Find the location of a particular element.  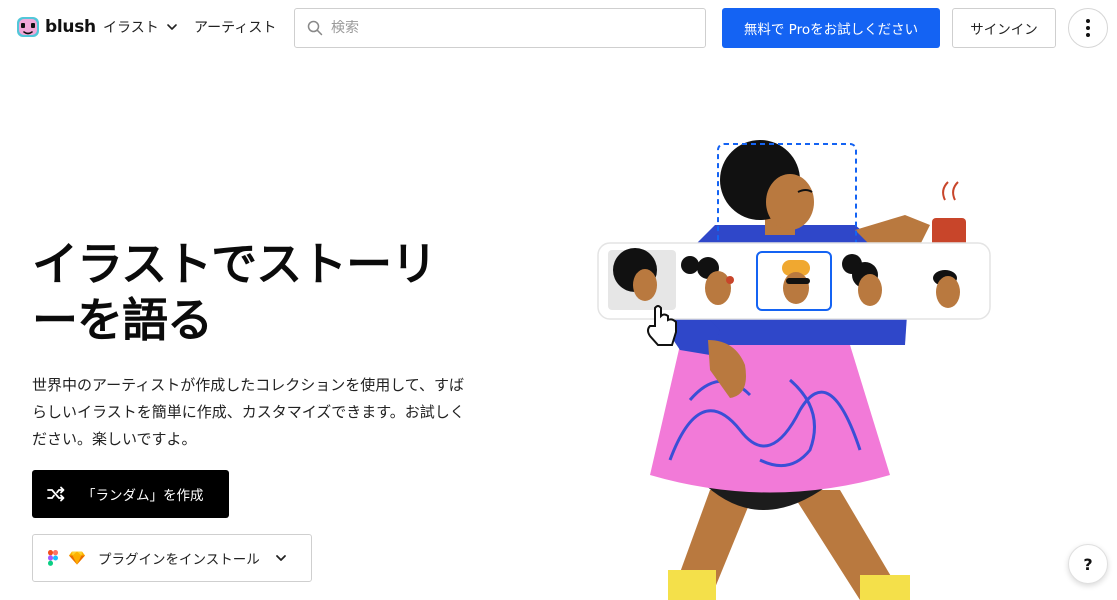

top-navigation-bar: blush イラスト アーティスト 無料で Proをお試しください サインイン is located at coordinates (558, 28).